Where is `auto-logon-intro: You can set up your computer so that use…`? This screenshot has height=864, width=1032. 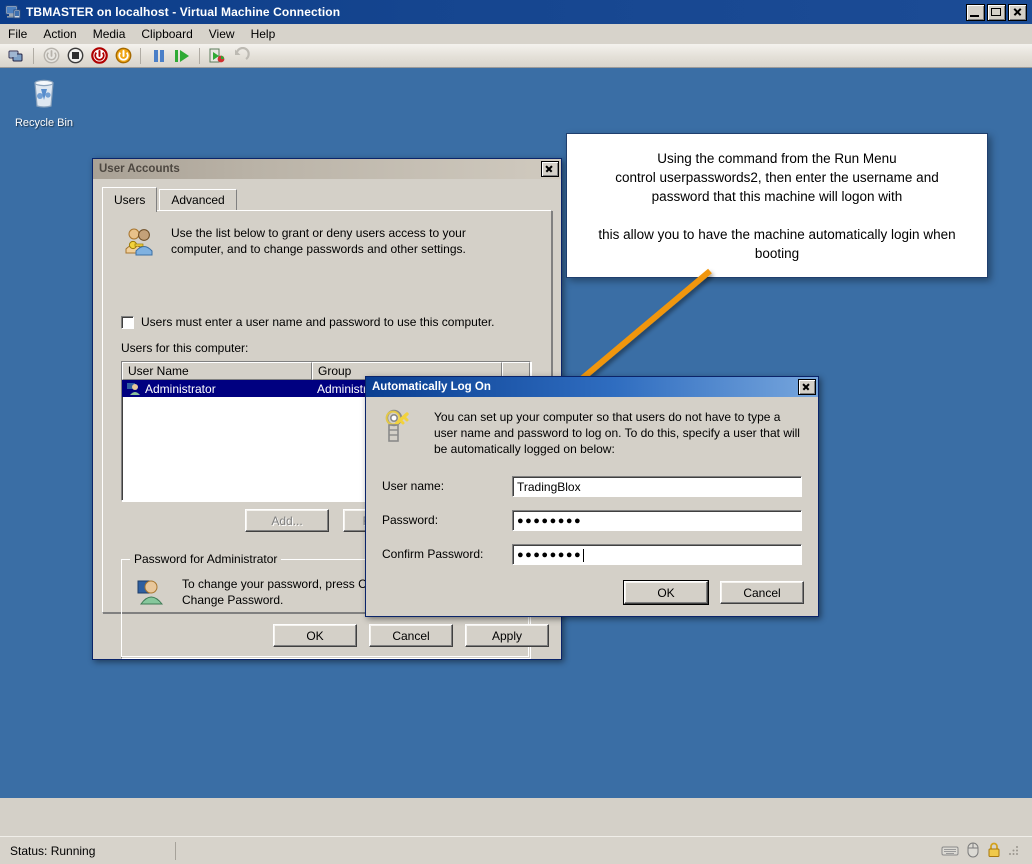 auto-logon-intro: You can set up your computer so that use… is located at coordinates (593, 433).